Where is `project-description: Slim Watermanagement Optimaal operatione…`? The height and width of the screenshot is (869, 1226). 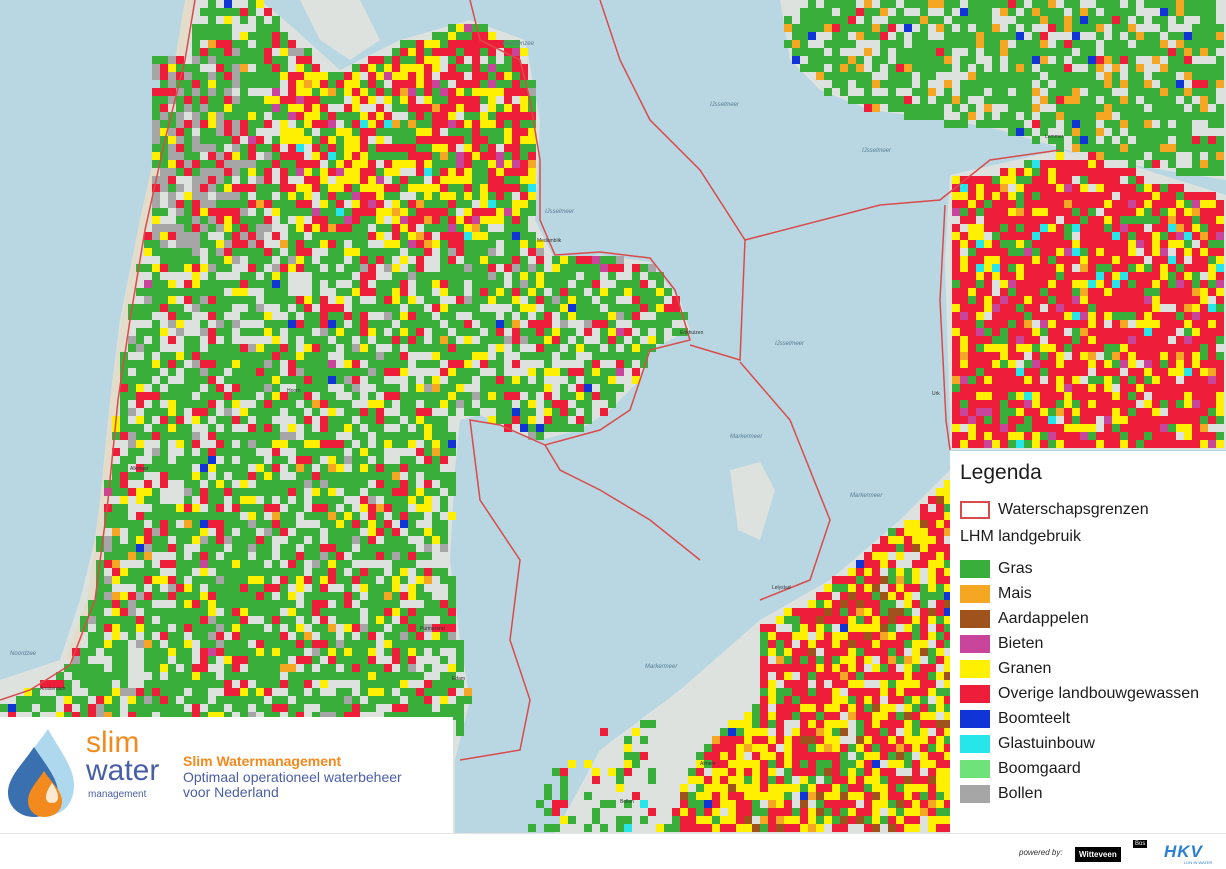
project-description: Slim Watermanagement Optimaal operatione… is located at coordinates (292, 776).